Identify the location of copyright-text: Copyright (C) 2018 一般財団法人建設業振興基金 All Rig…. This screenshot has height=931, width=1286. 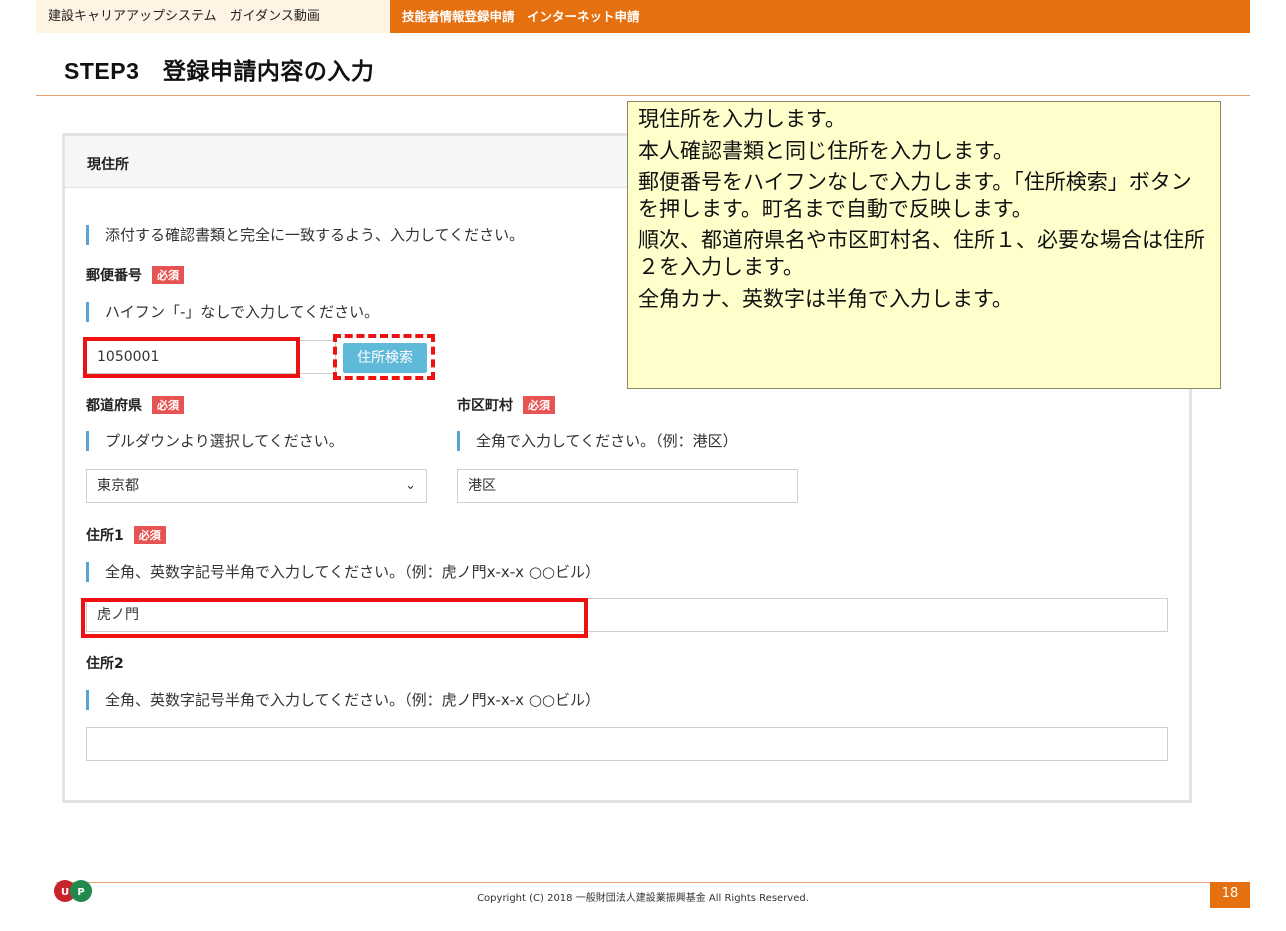
(643, 898).